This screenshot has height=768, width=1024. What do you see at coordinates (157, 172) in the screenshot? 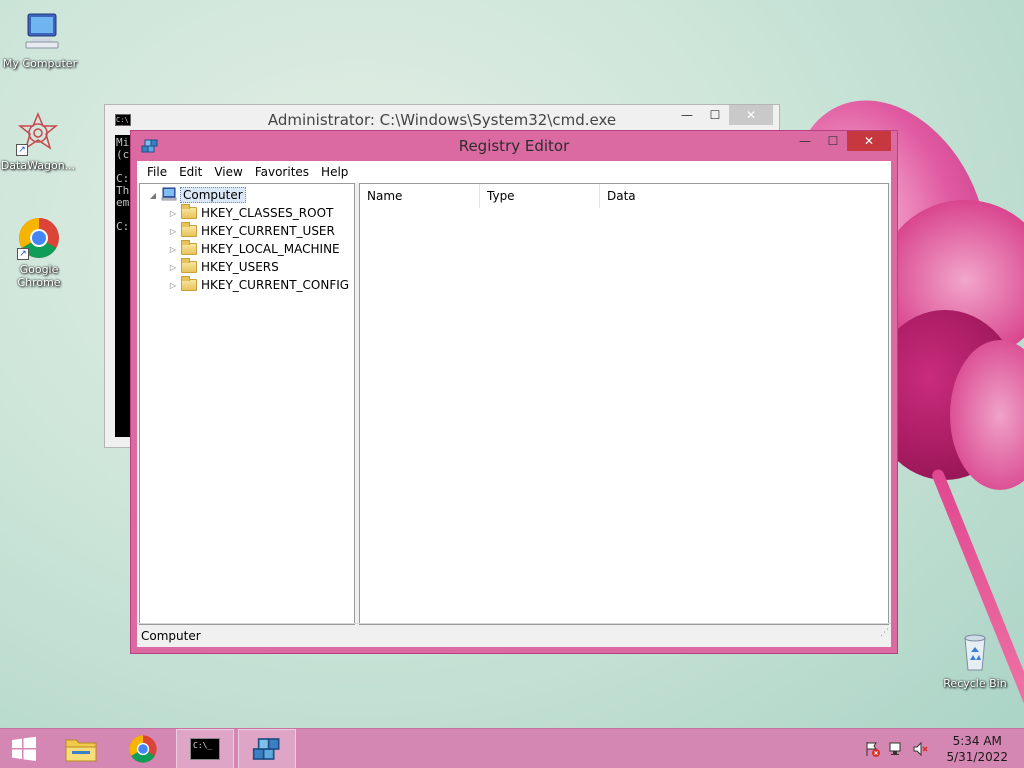
I see `menu-file: File` at bounding box center [157, 172].